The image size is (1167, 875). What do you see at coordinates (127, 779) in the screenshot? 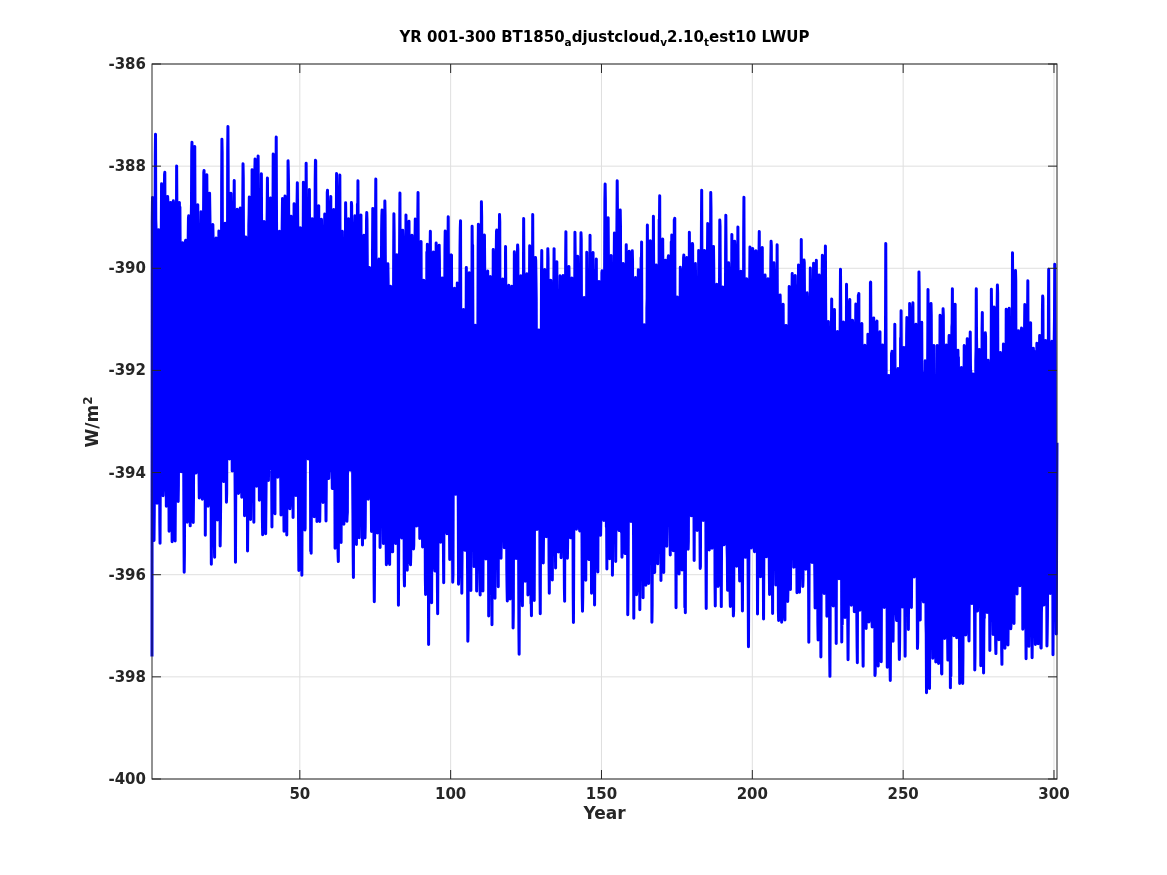
I see `tick-label: -400` at bounding box center [127, 779].